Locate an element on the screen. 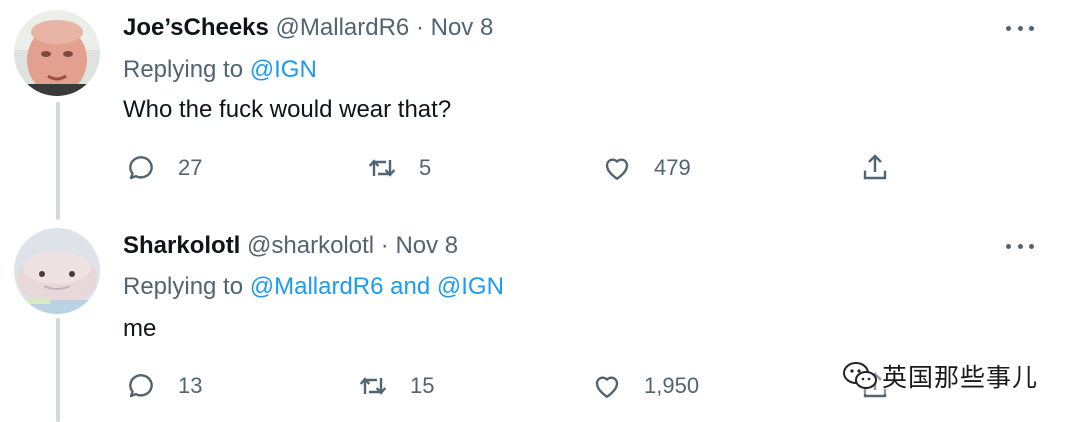 Image resolution: width=1080 pixels, height=422 pixels. watermark: 英国那些事儿 is located at coordinates (940, 376).